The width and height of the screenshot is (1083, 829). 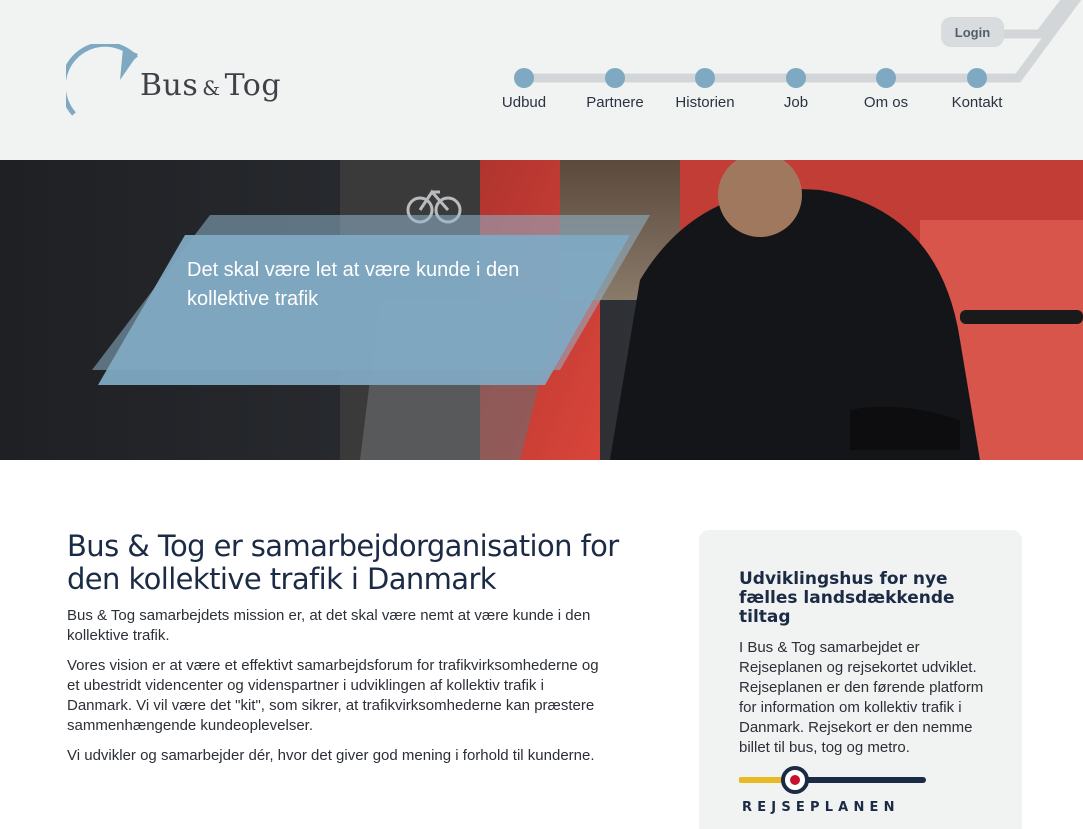 I want to click on rejseplanen-track-icon, so click(x=832, y=780).